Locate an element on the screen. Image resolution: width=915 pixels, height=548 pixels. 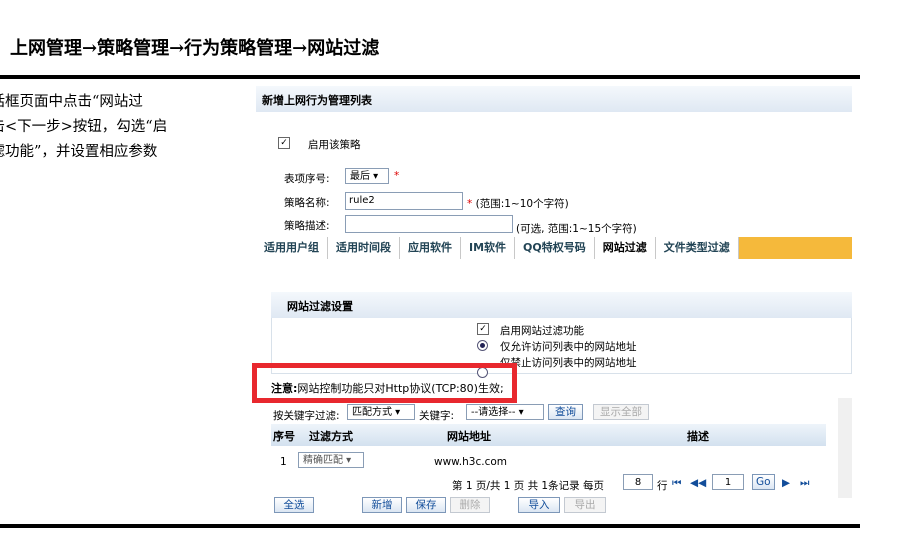
export-button: 导出 is located at coordinates (585, 505).